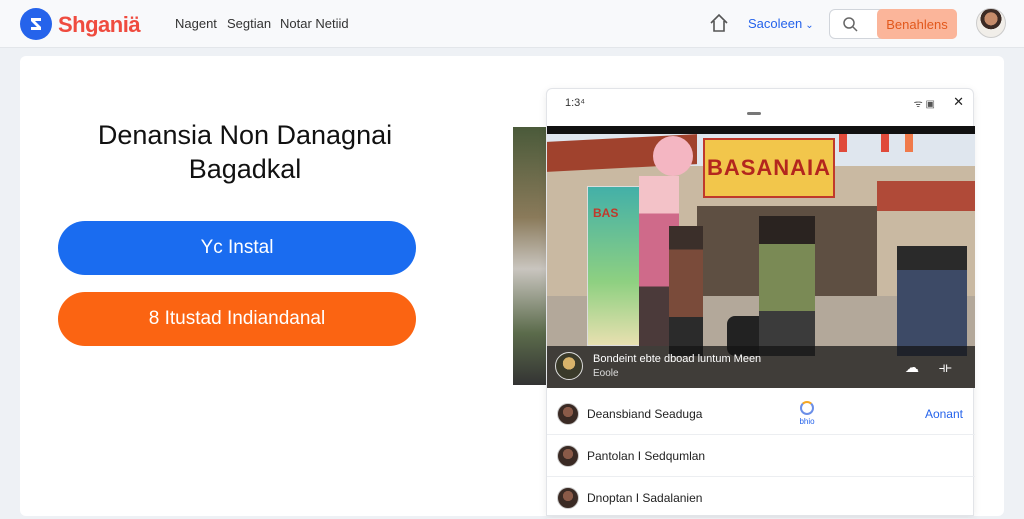 This screenshot has width=1024, height=519. Describe the element at coordinates (761, 499) in the screenshot. I see `list-item: Dnoptan I Sadalanien` at that location.